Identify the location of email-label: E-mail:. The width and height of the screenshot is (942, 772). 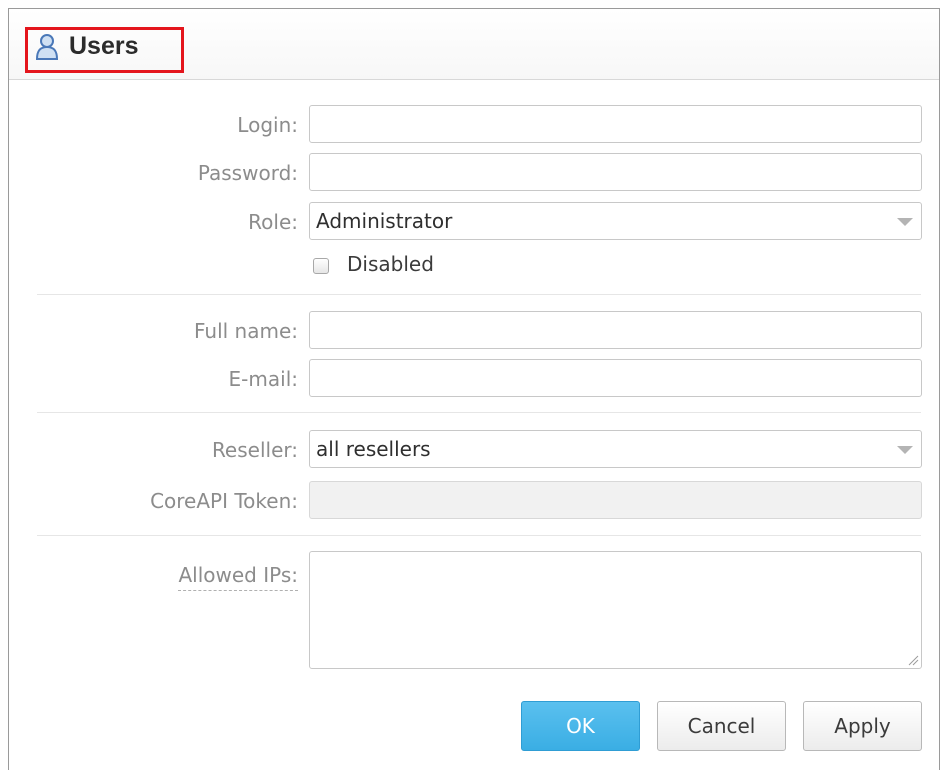
(263, 379).